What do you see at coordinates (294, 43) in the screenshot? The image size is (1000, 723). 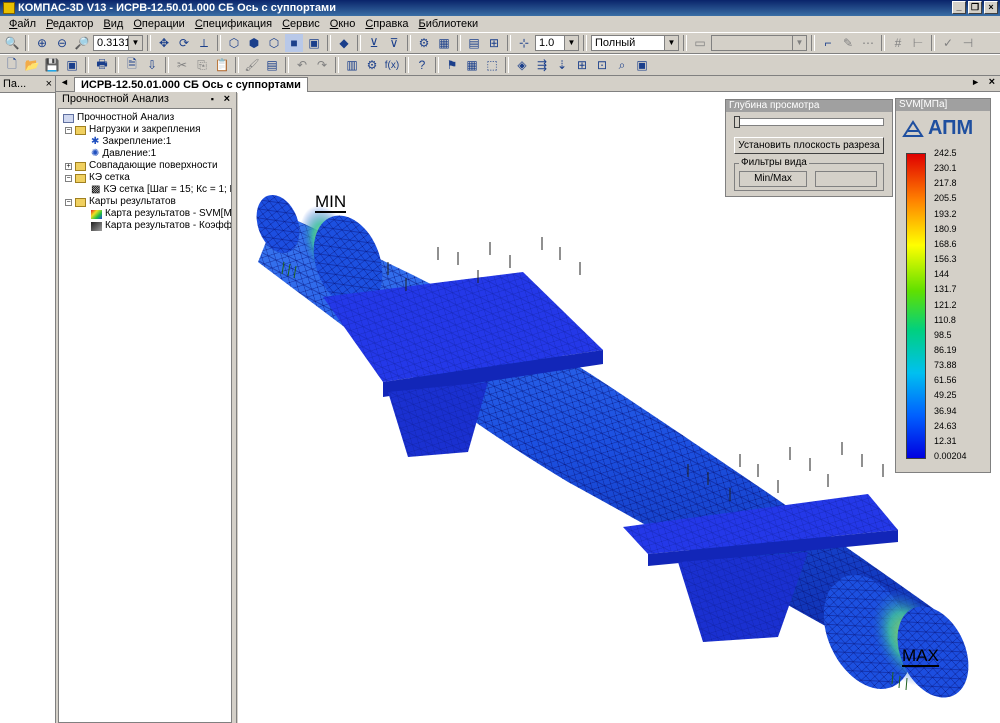 I see `shaded-icon: ■` at bounding box center [294, 43].